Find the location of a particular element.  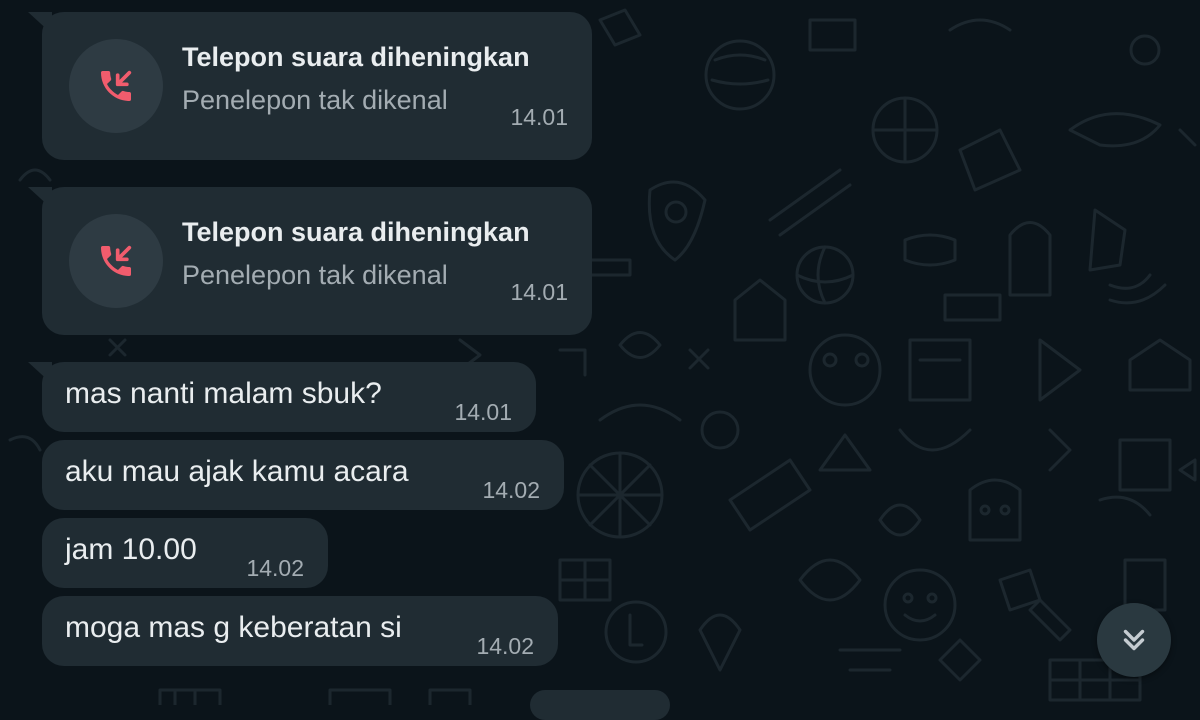

message-text: jam 10.00 is located at coordinates (131, 549).